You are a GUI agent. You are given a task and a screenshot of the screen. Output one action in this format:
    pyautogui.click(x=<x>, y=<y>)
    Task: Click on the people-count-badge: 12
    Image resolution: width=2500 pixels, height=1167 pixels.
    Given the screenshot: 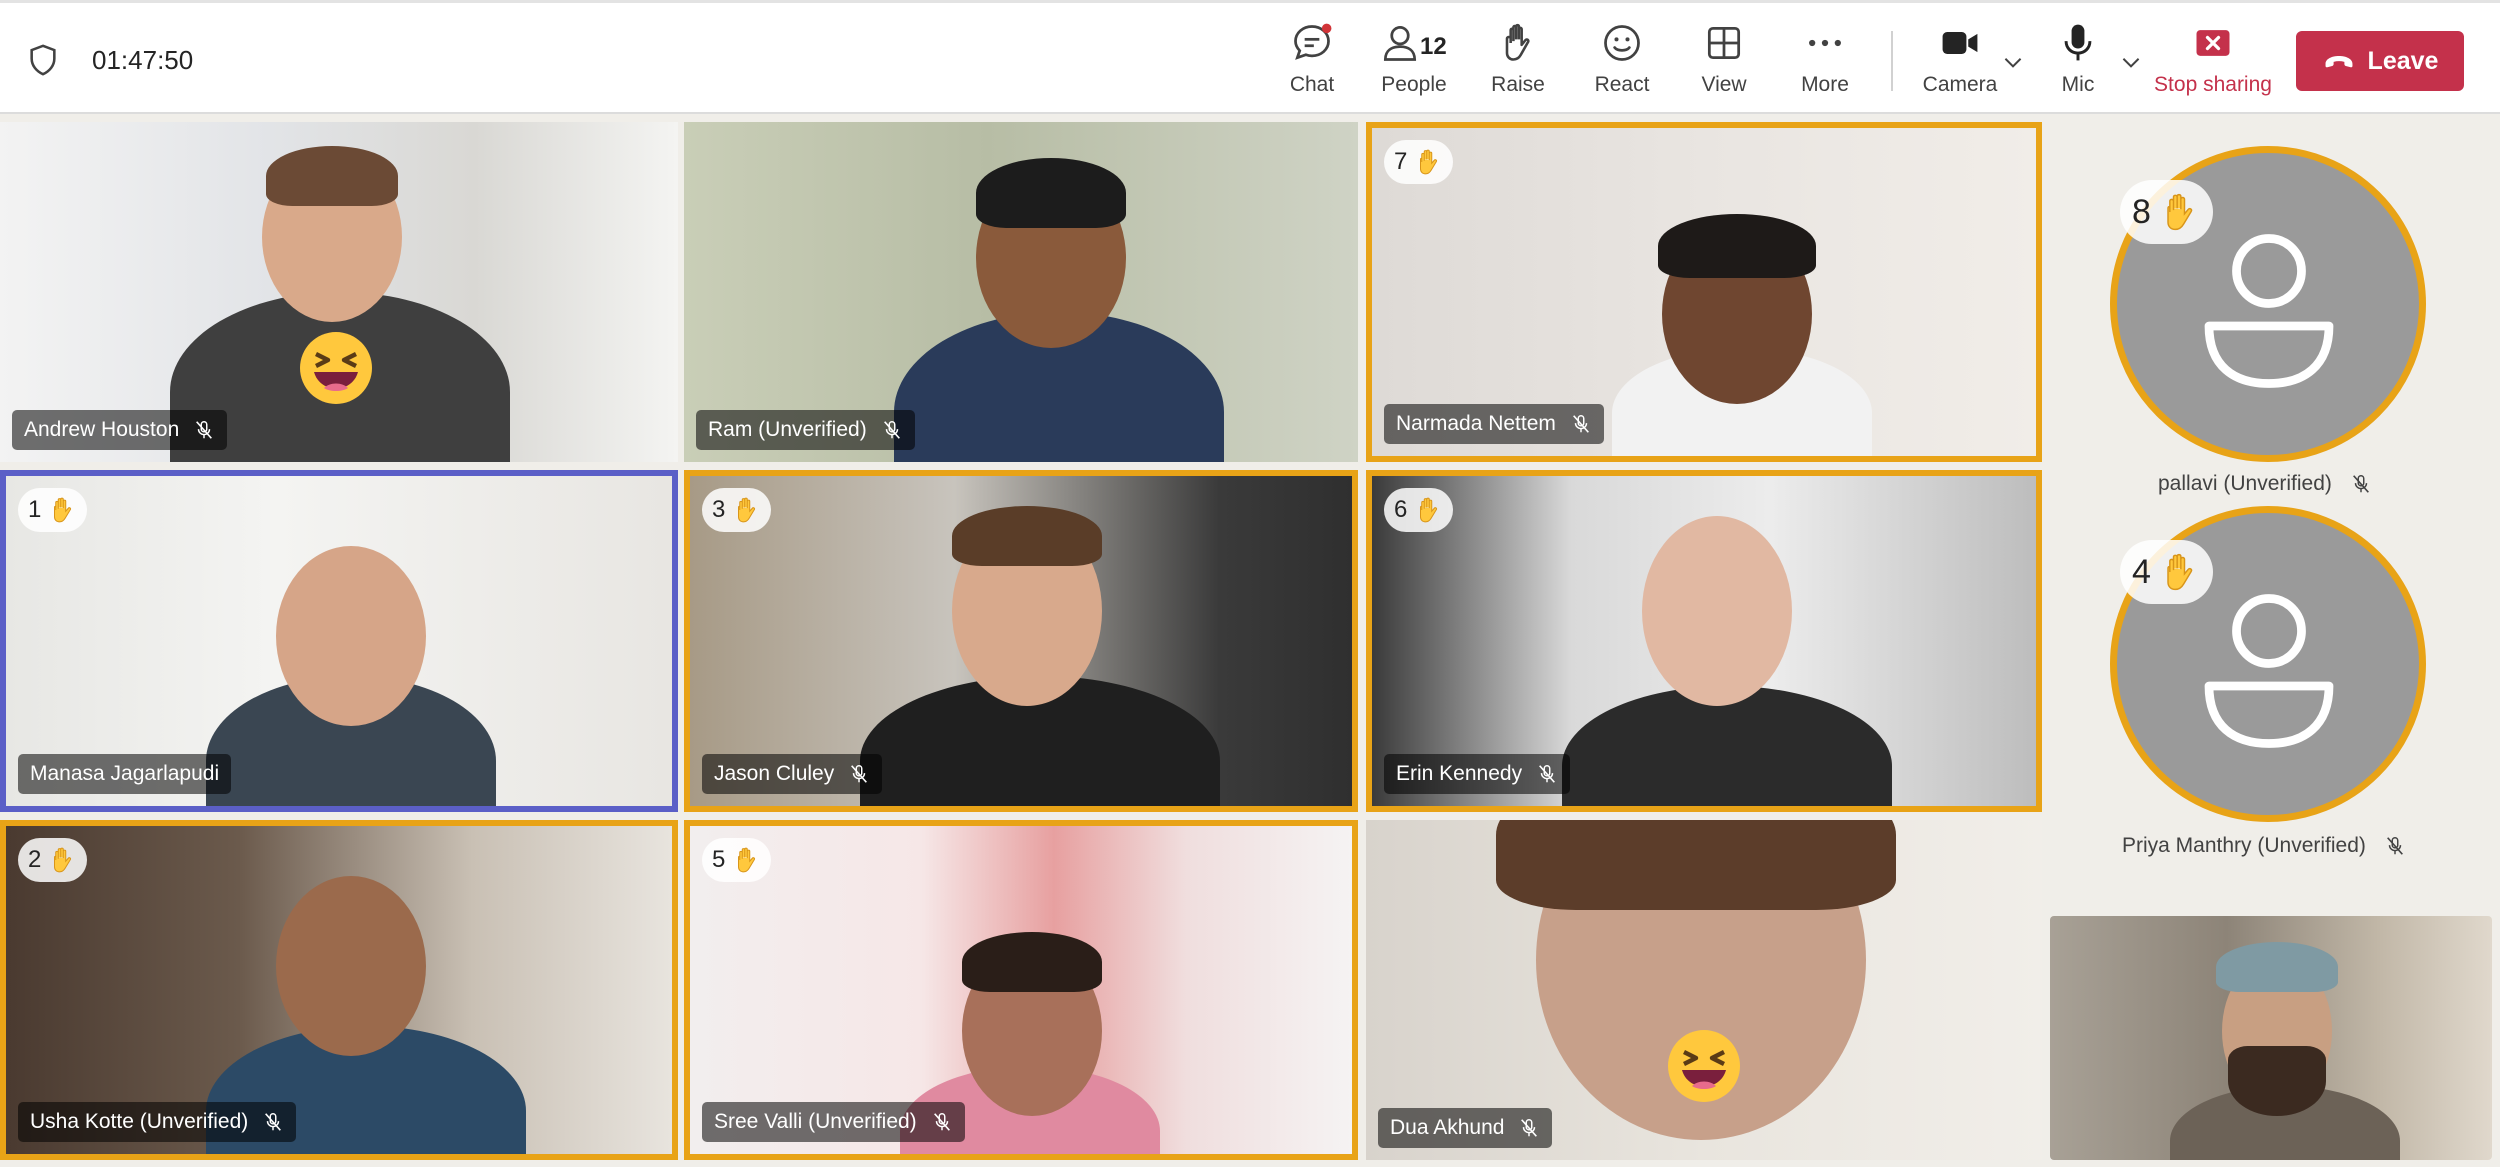 What is the action you would take?
    pyautogui.click(x=1433, y=46)
    